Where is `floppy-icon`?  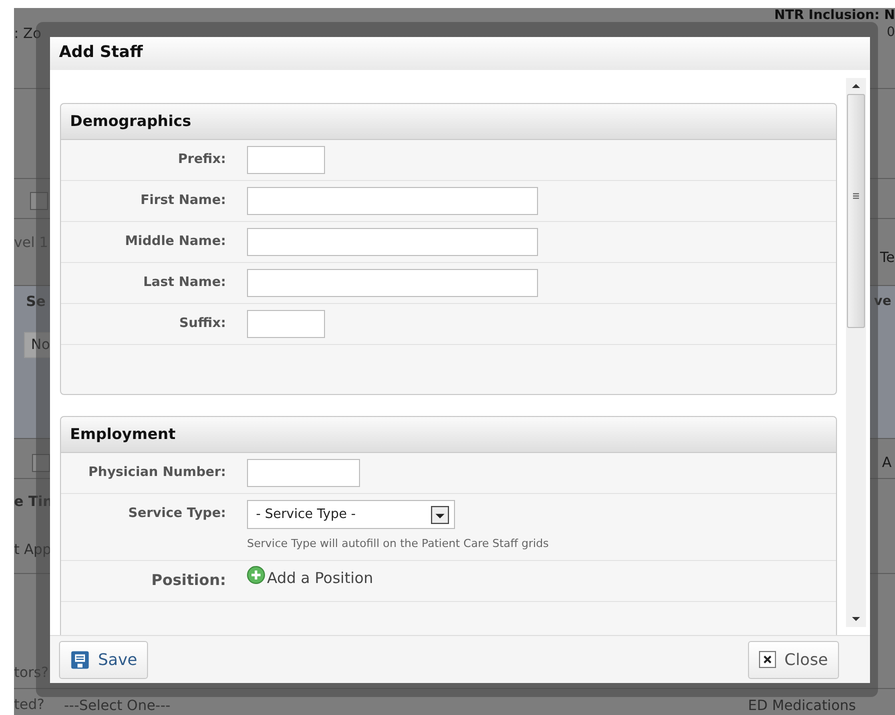 floppy-icon is located at coordinates (80, 660).